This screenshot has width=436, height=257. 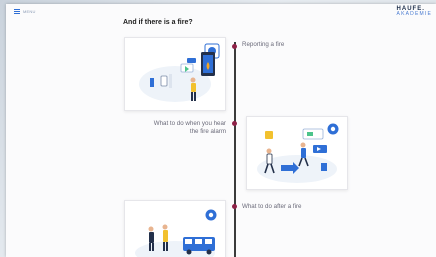 I want to click on top-bar: MENU HAUFE. AKADEMIE, so click(x=221, y=11).